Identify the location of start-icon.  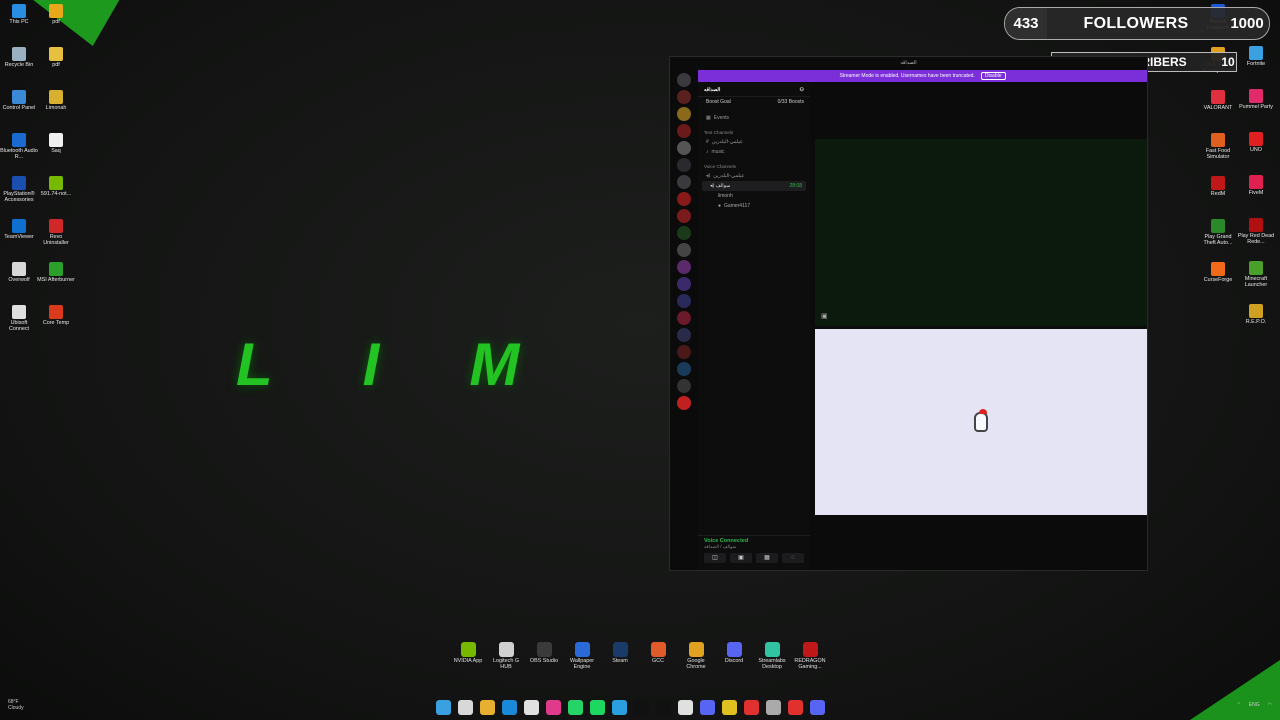
(443, 707).